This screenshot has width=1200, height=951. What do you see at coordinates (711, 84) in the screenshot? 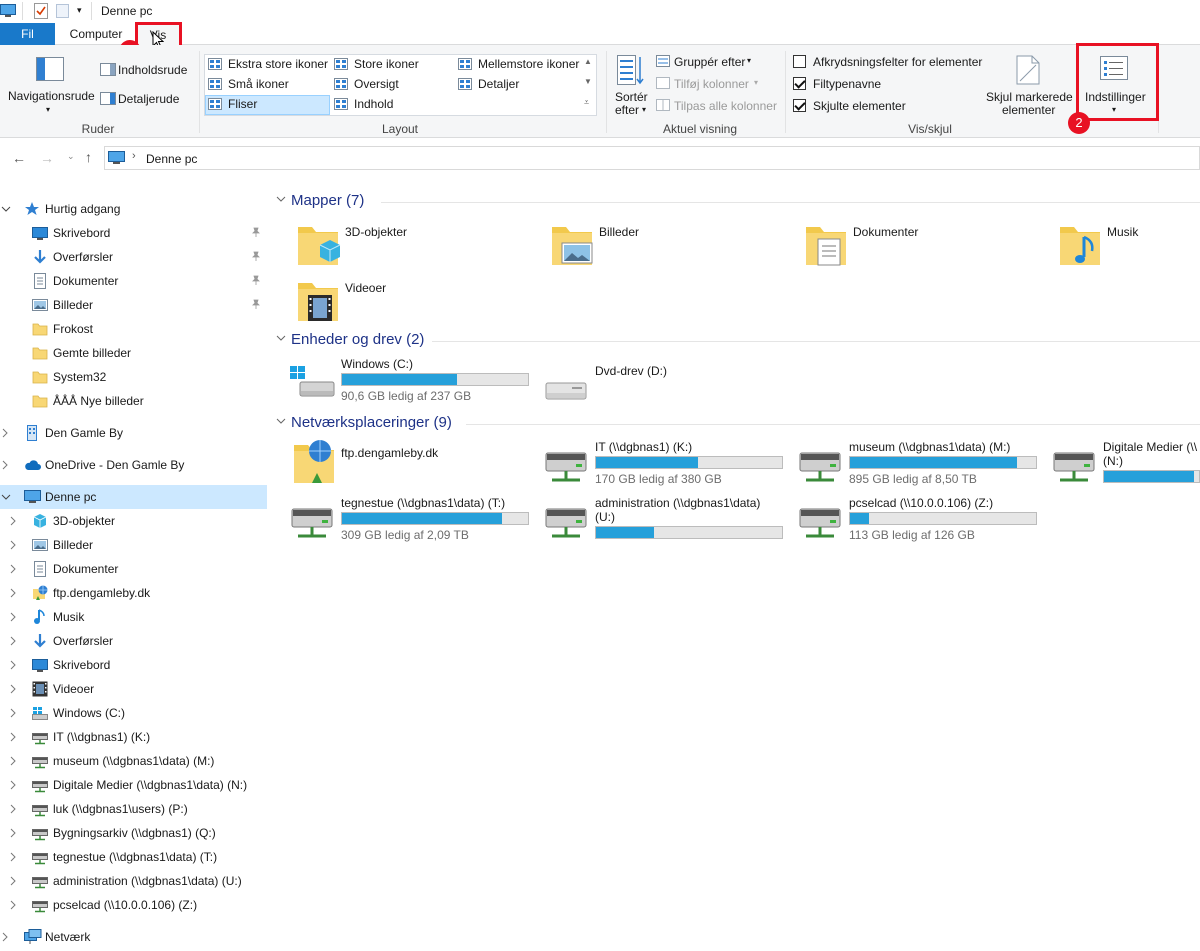
I see `add-columns-button: Tilføj kolonner` at bounding box center [711, 84].